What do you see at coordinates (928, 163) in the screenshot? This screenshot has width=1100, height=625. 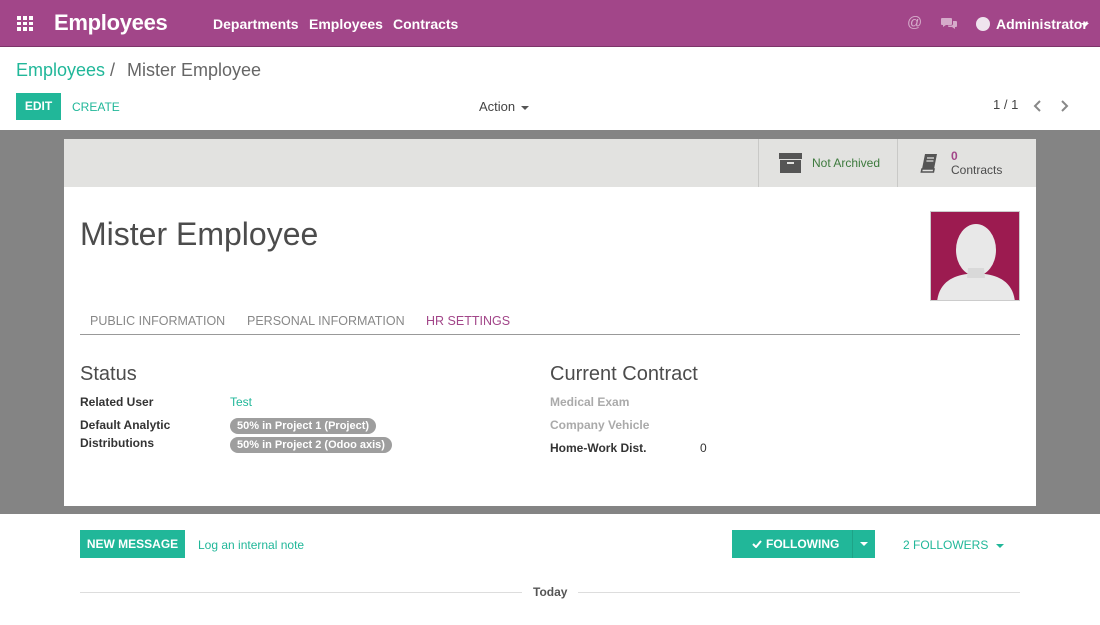 I see `book-icon` at bounding box center [928, 163].